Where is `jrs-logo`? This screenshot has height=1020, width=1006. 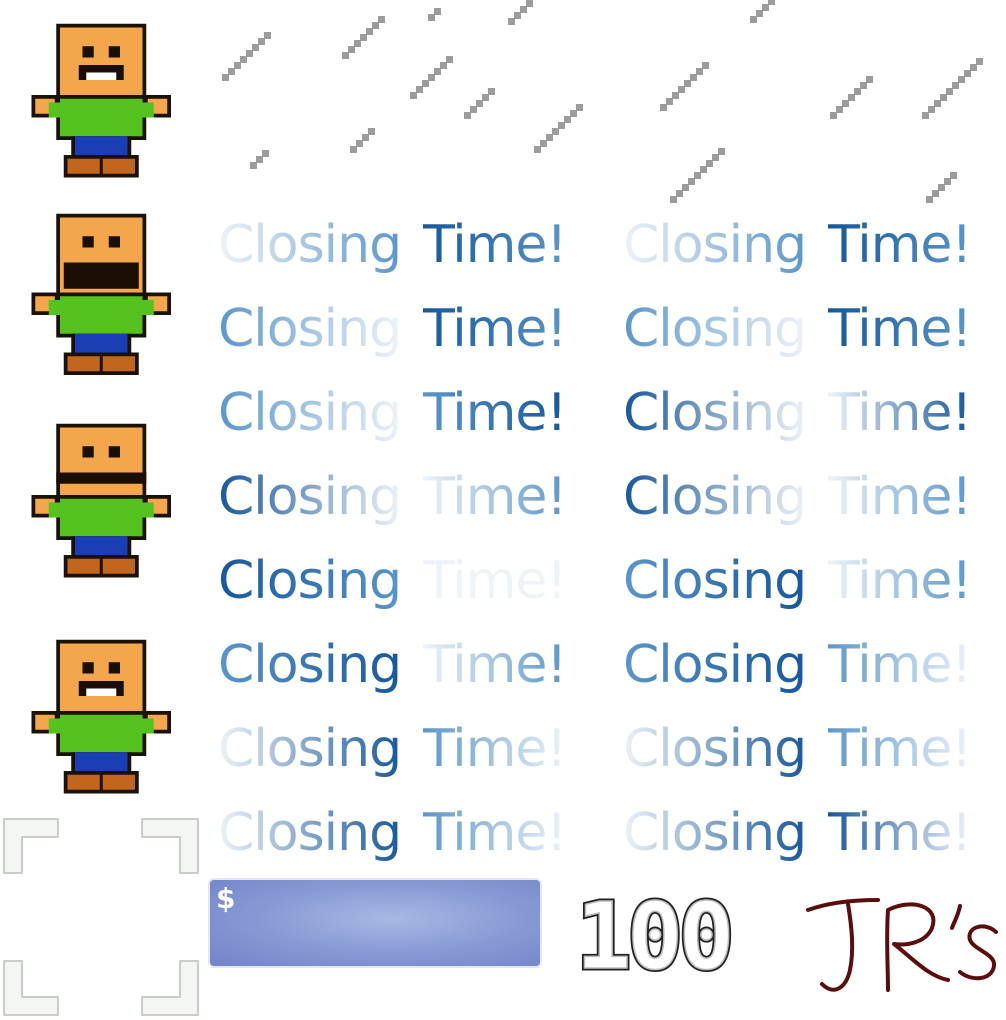
jrs-logo is located at coordinates (902, 945).